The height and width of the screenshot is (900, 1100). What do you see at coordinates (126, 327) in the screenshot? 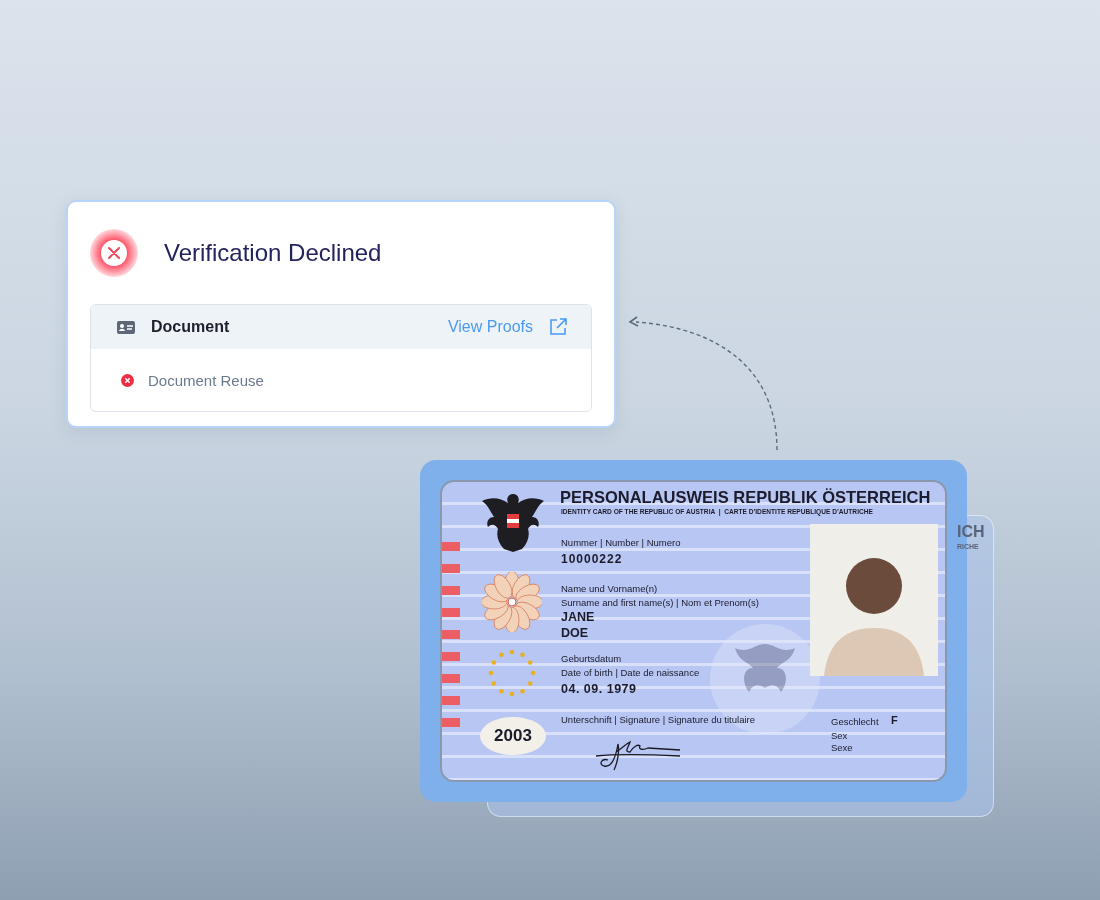
I see `id-card-icon` at bounding box center [126, 327].